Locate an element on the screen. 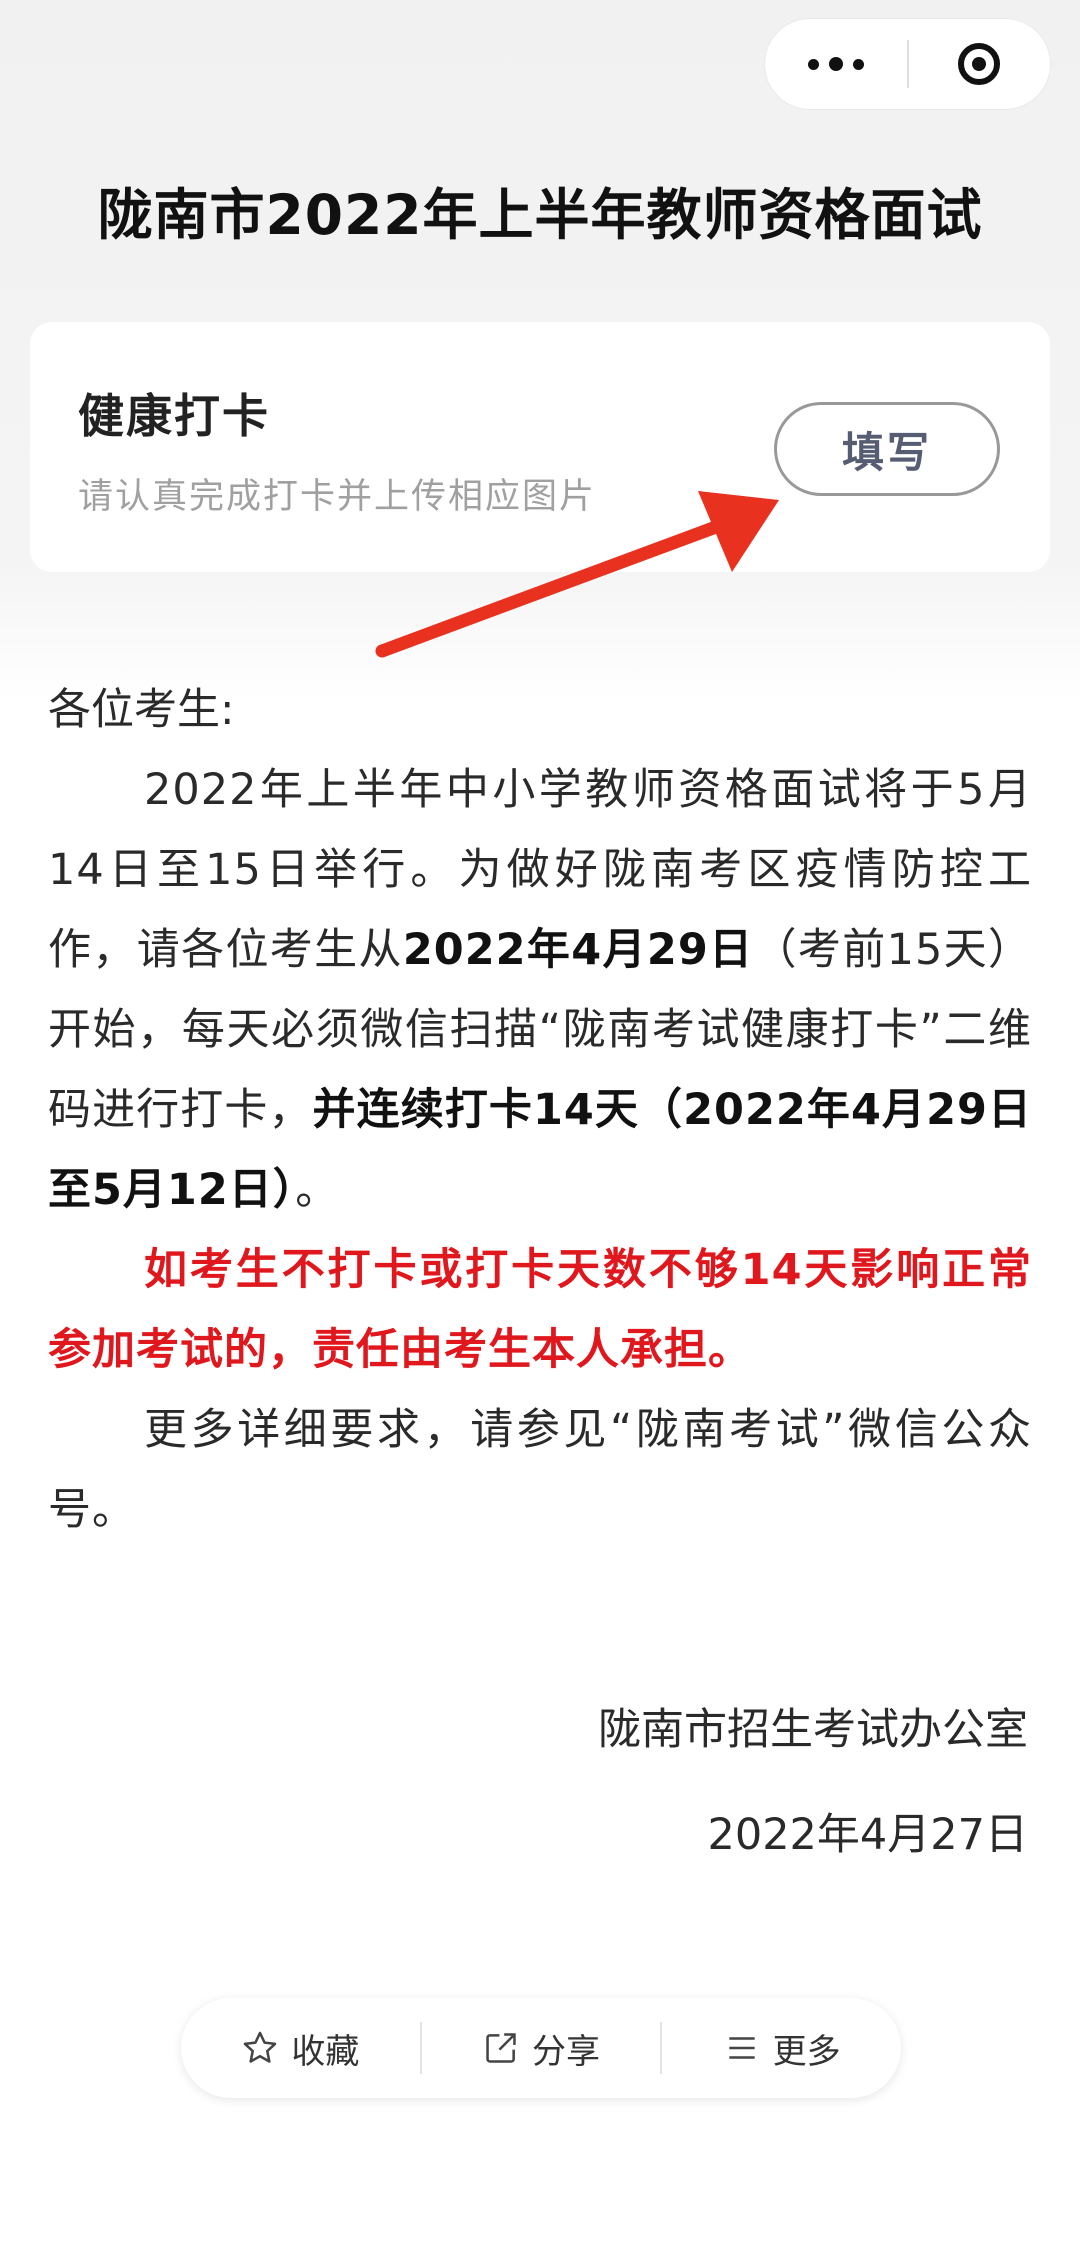 Image resolution: width=1080 pixels, height=2258 pixels. notice-paragraph-3: 更多详细要求，请参见“陇南考试”微信公众号。 is located at coordinates (540, 1470).